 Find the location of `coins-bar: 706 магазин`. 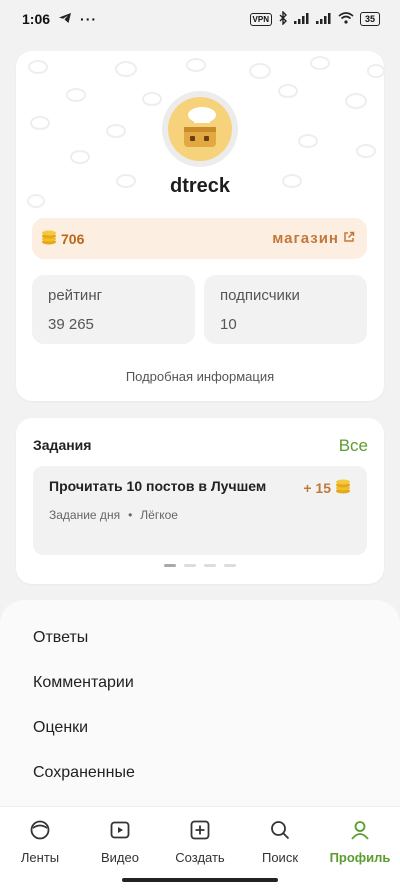

coins-bar: 706 магазин is located at coordinates (199, 238).